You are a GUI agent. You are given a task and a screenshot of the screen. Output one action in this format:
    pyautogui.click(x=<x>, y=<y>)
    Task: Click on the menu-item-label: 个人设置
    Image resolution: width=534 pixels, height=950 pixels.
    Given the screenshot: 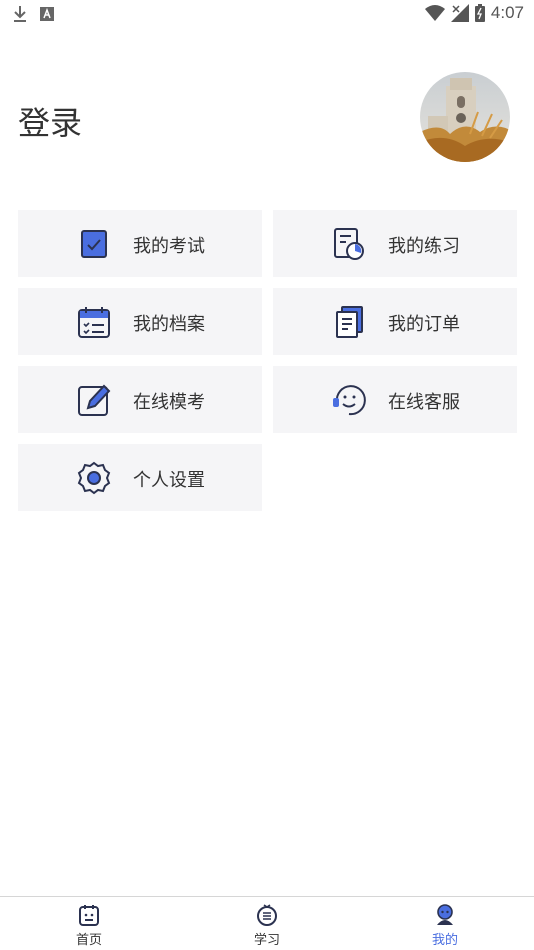 What is the action you would take?
    pyautogui.click(x=169, y=480)
    